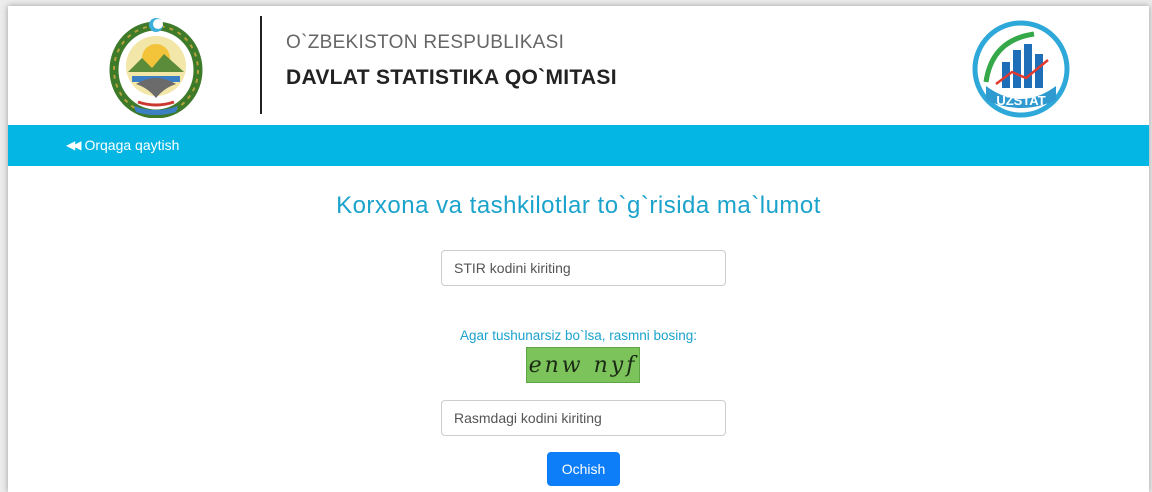  Describe the element at coordinates (451, 77) in the screenshot. I see `org-name-line2: DAVLAT STATISTIKA QO`MITASI` at that location.